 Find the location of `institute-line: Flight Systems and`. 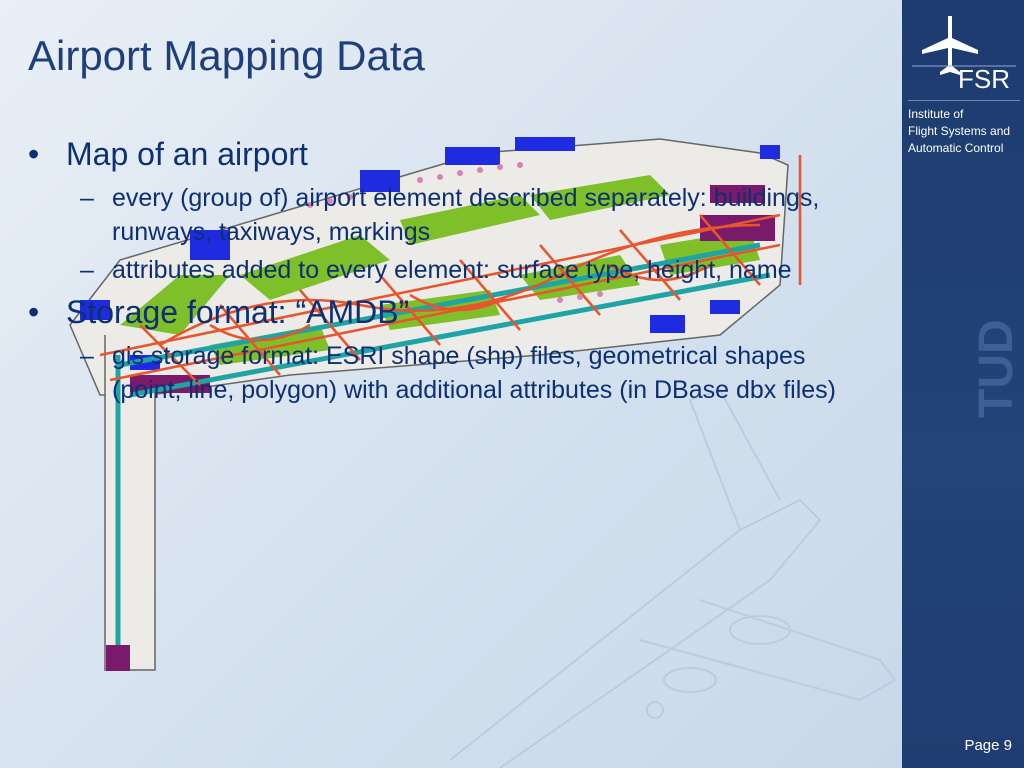

institute-line: Flight Systems and is located at coordinates (959, 131).